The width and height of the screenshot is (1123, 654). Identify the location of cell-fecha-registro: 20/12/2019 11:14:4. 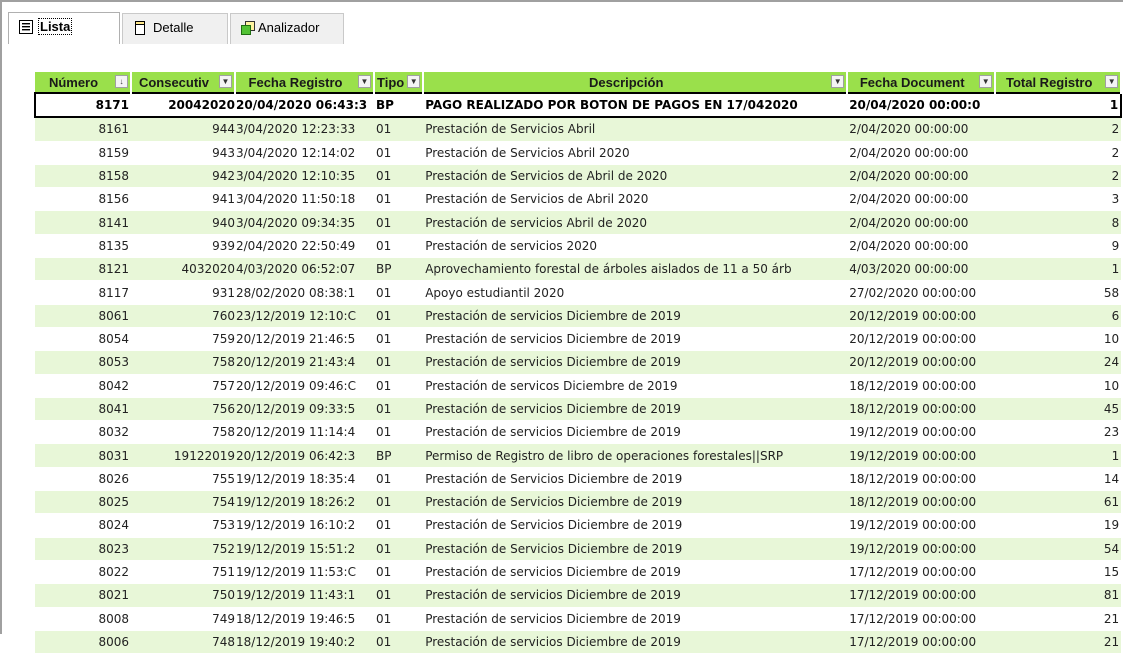
(304, 432).